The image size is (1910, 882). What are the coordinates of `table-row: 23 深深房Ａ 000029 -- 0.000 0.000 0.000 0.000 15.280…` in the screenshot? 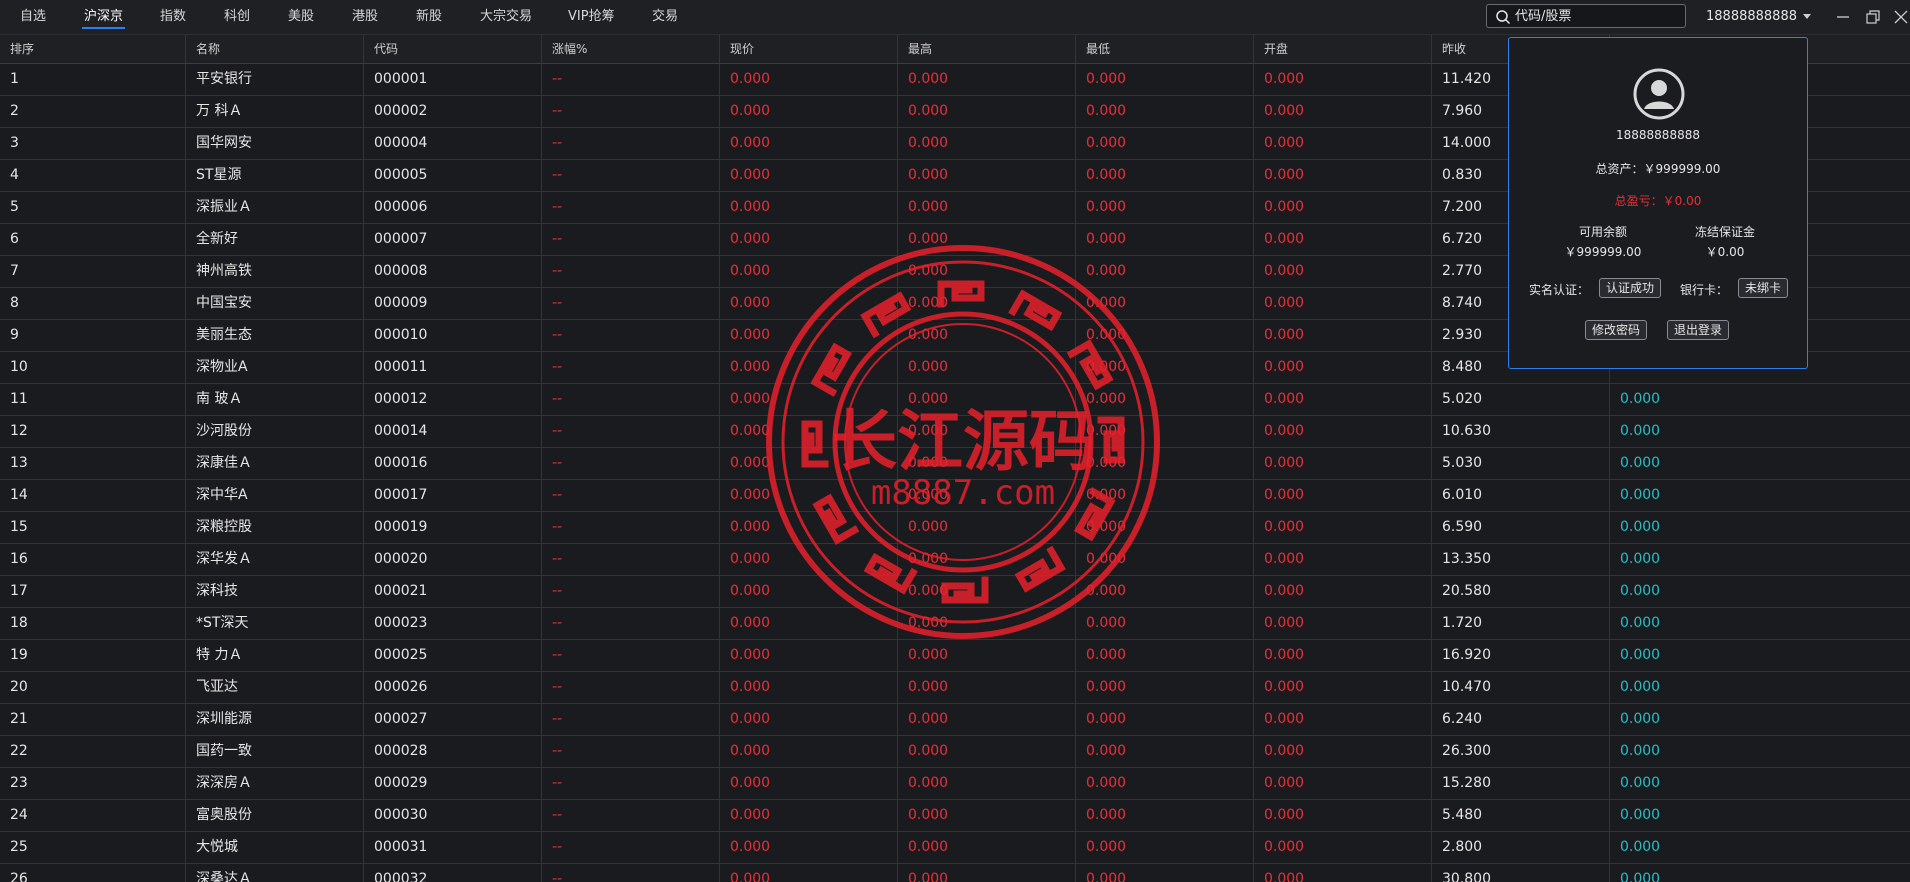 It's located at (955, 784).